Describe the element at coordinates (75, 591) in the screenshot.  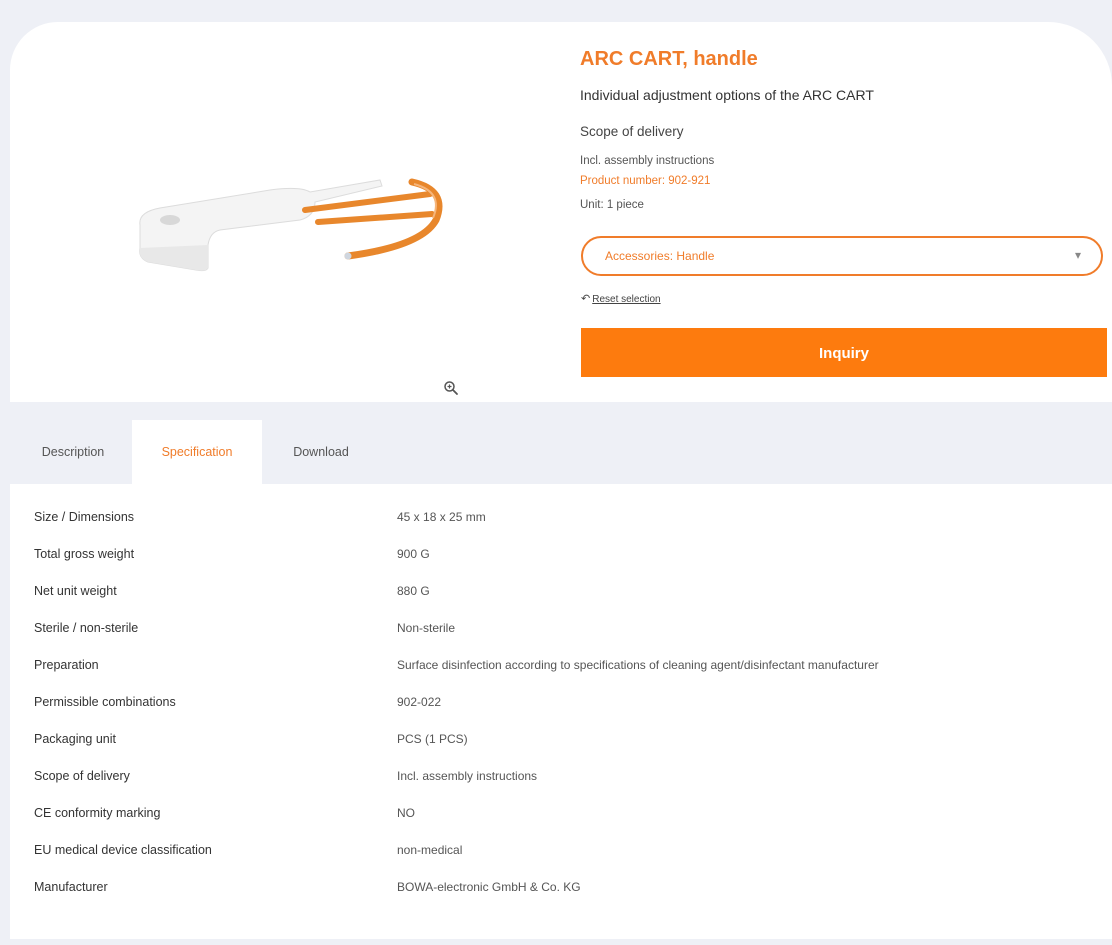
I see `spec-label: Net unit weight` at that location.